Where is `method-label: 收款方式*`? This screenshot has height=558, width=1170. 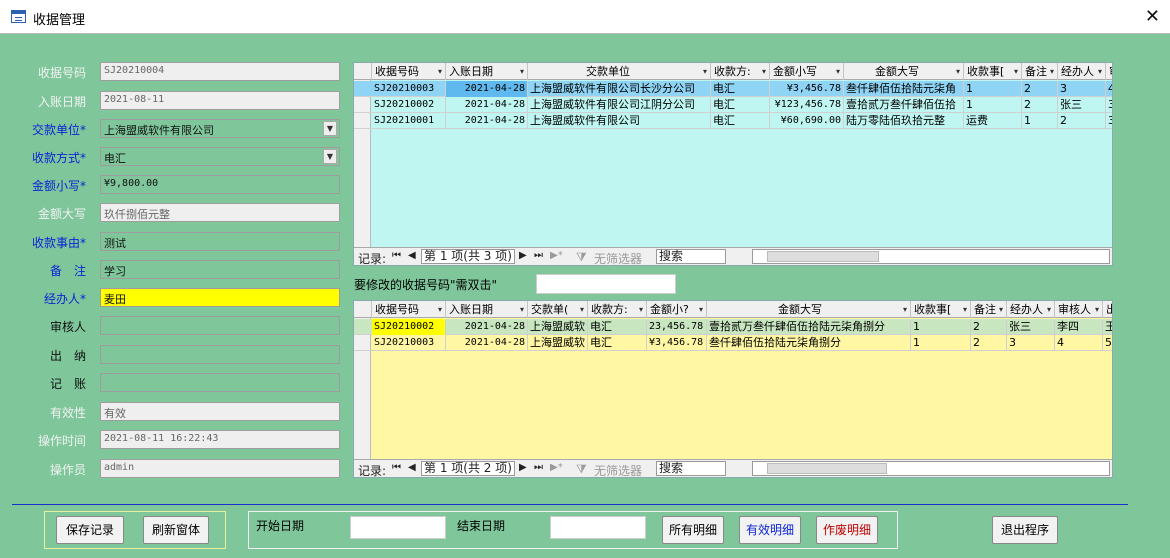 method-label: 收款方式* is located at coordinates (58, 158).